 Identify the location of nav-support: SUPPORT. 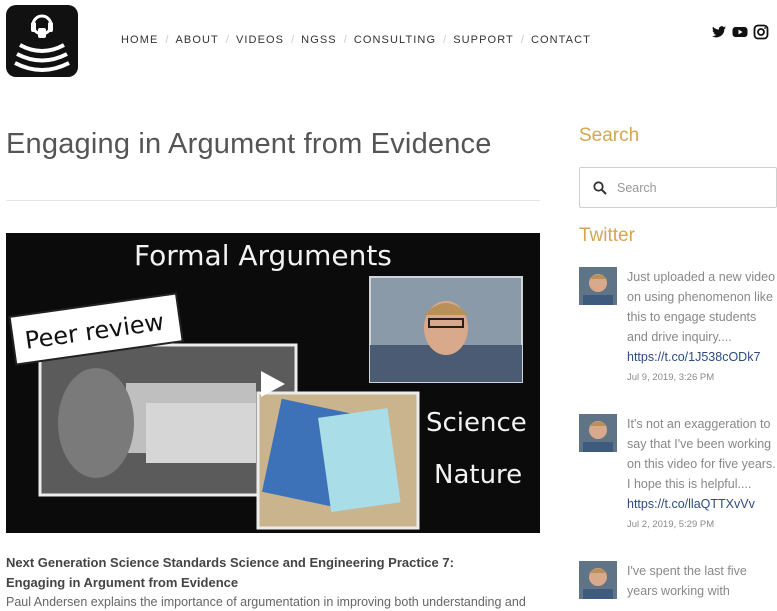
(483, 40).